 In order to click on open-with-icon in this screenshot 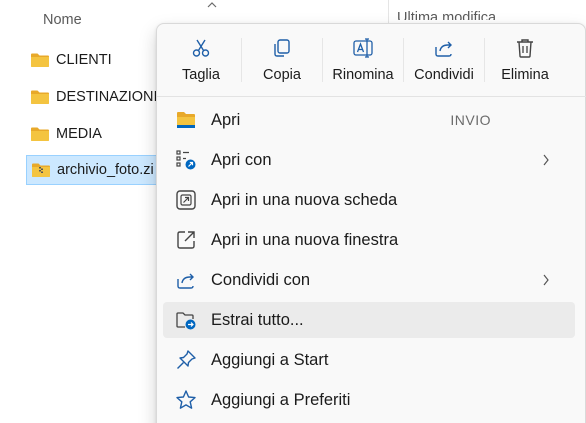, I will do `click(186, 160)`.